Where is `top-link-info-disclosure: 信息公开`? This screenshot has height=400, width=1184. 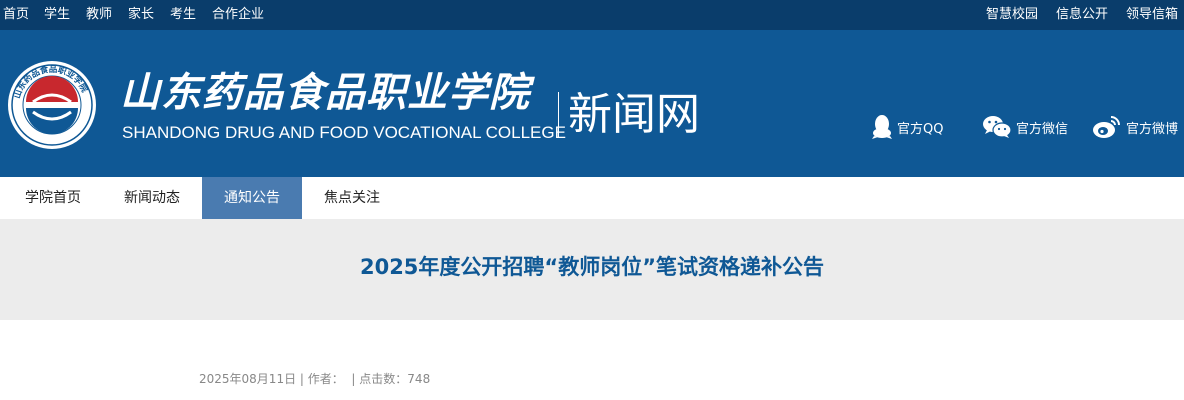 top-link-info-disclosure: 信息公开 is located at coordinates (1082, 15).